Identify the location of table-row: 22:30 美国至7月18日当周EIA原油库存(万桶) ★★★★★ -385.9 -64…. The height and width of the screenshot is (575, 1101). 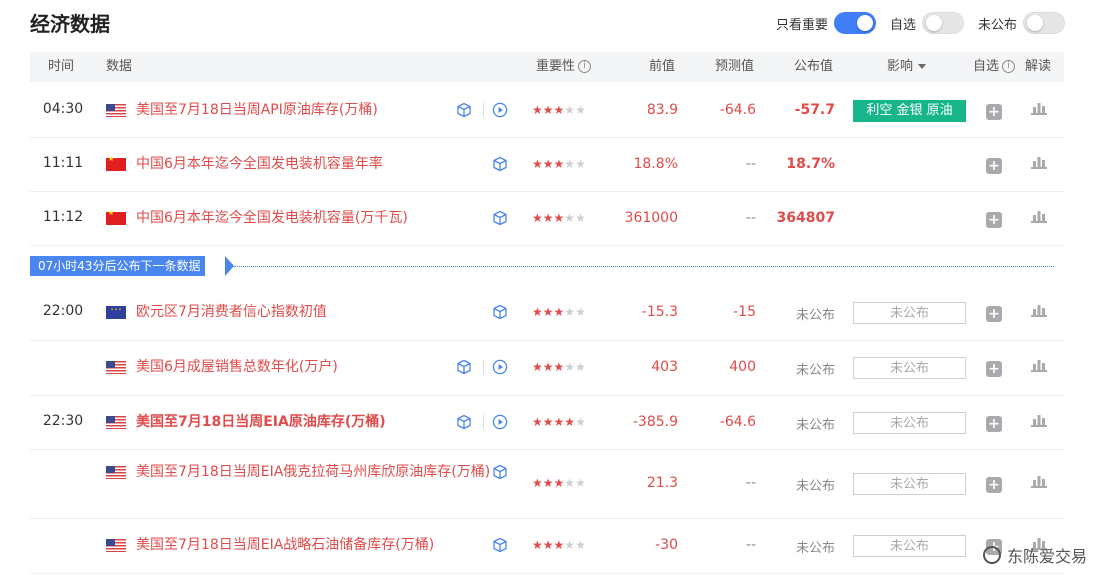
(547, 423).